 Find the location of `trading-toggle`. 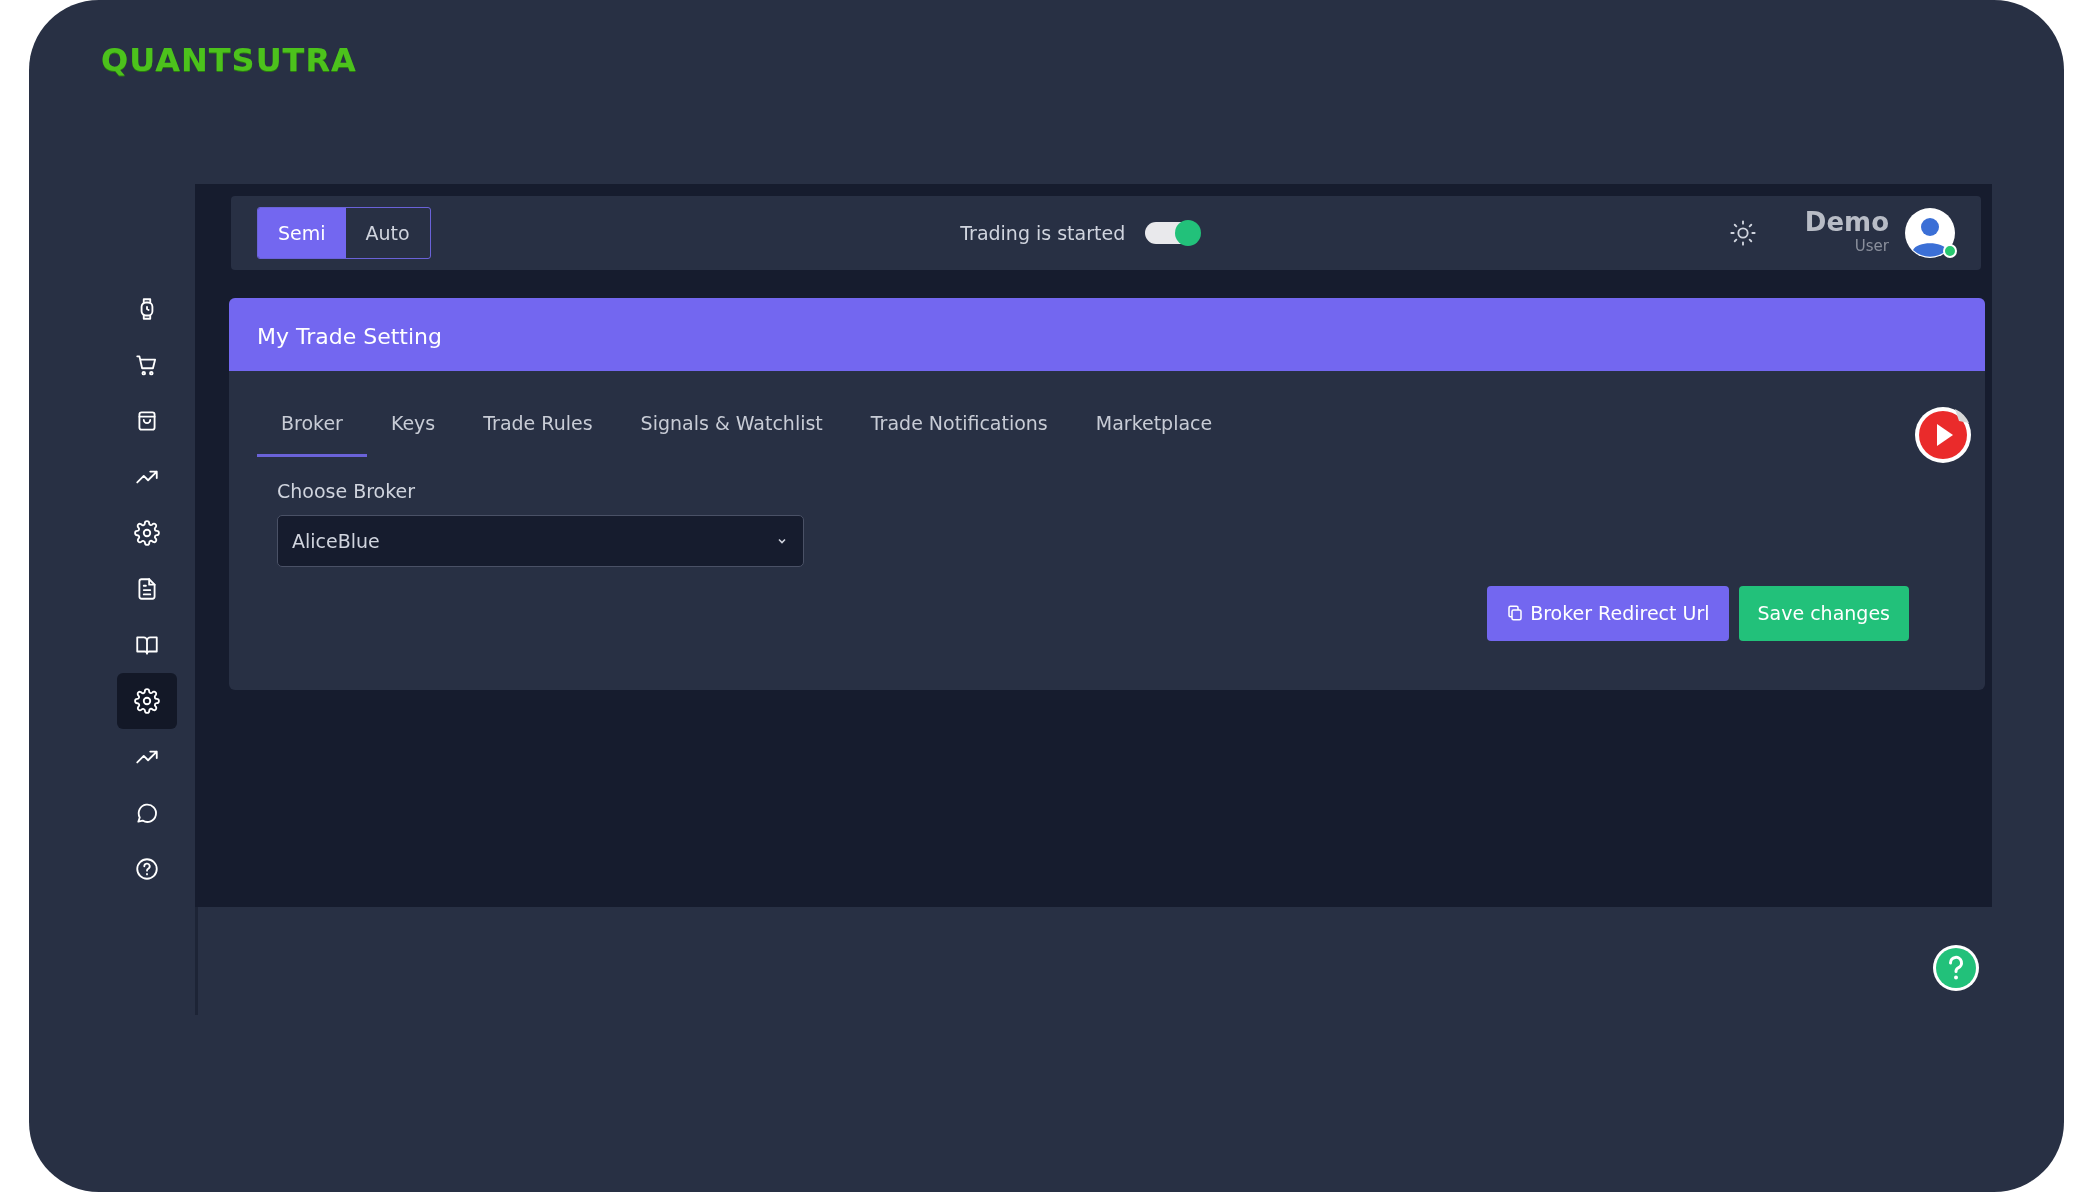

trading-toggle is located at coordinates (1172, 233).